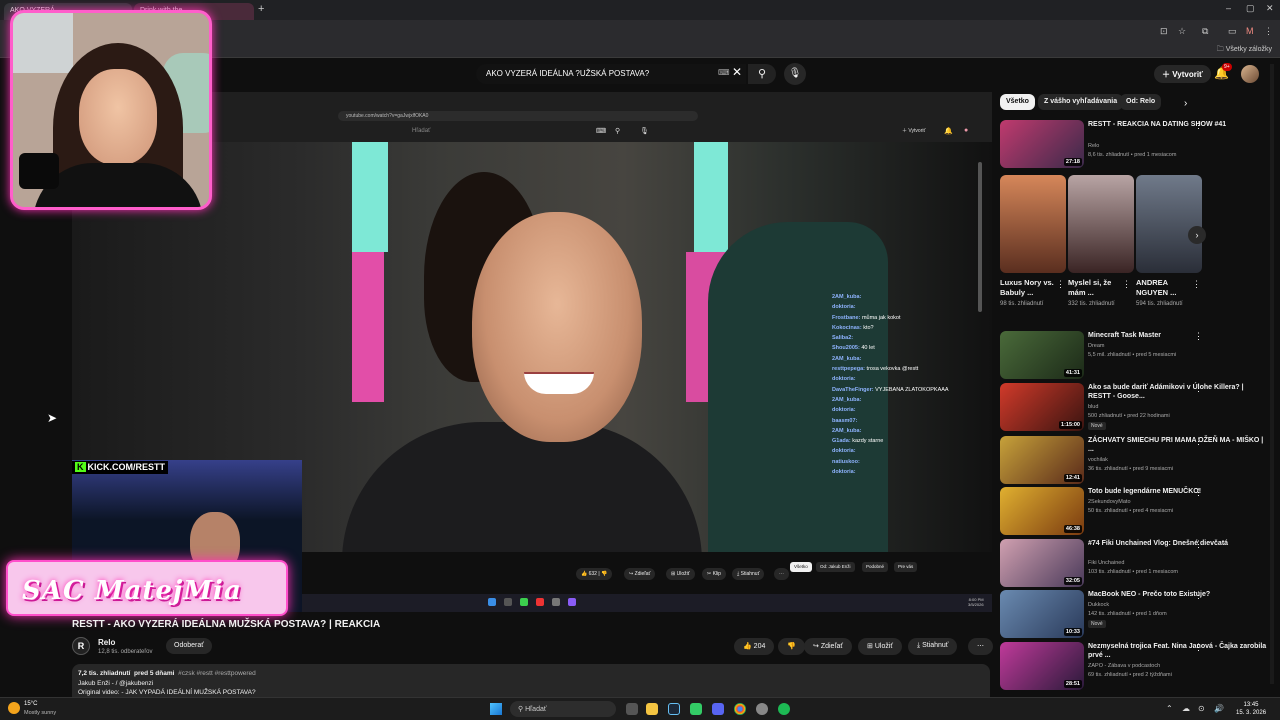  I want to click on rec-channel: blud, so click(1093, 407).